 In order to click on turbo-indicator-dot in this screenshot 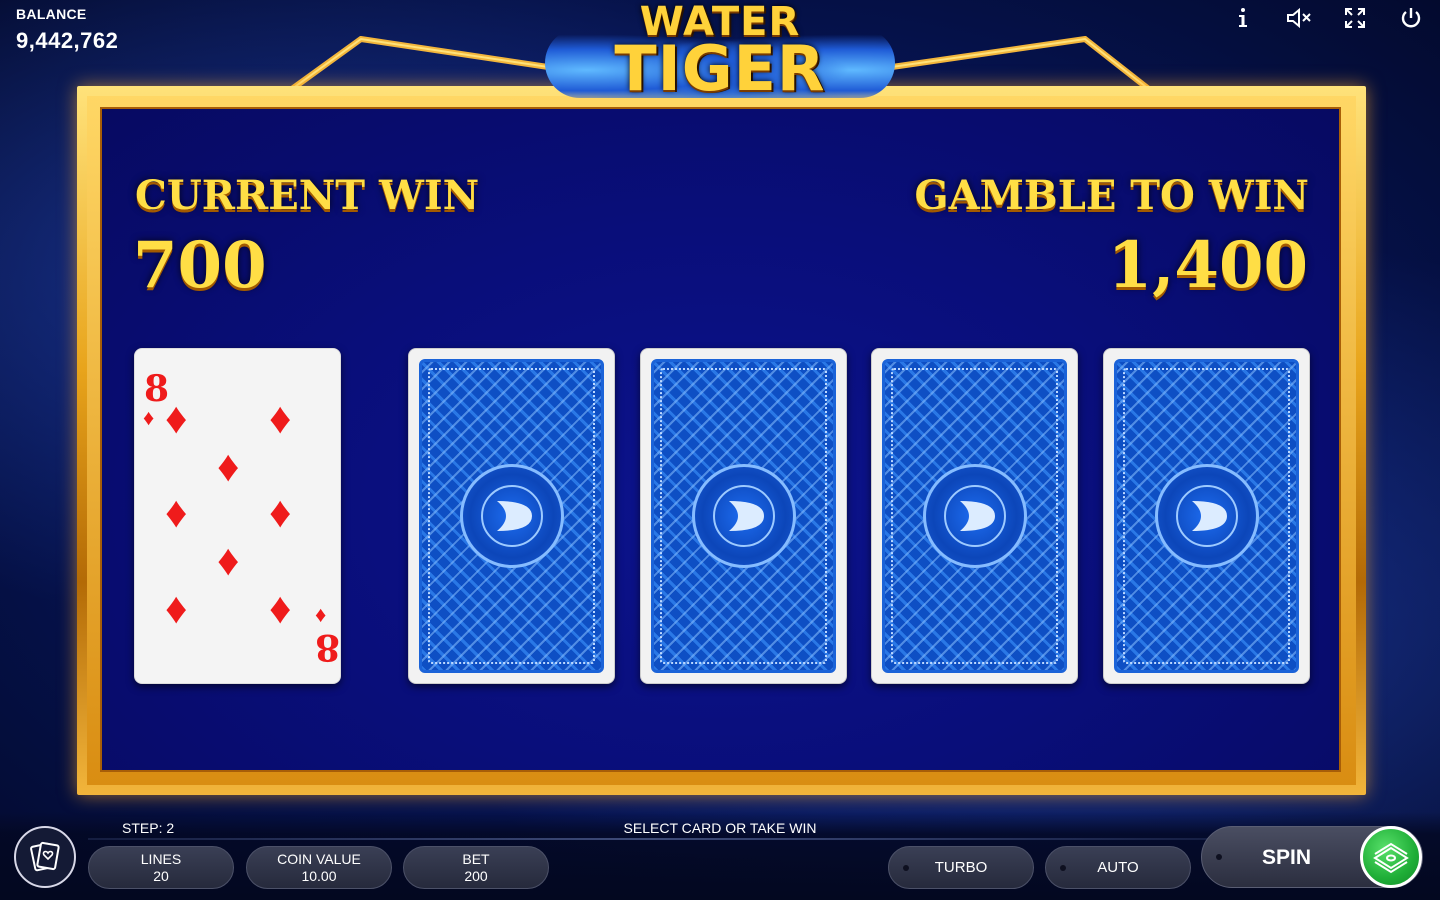, I will do `click(906, 868)`.